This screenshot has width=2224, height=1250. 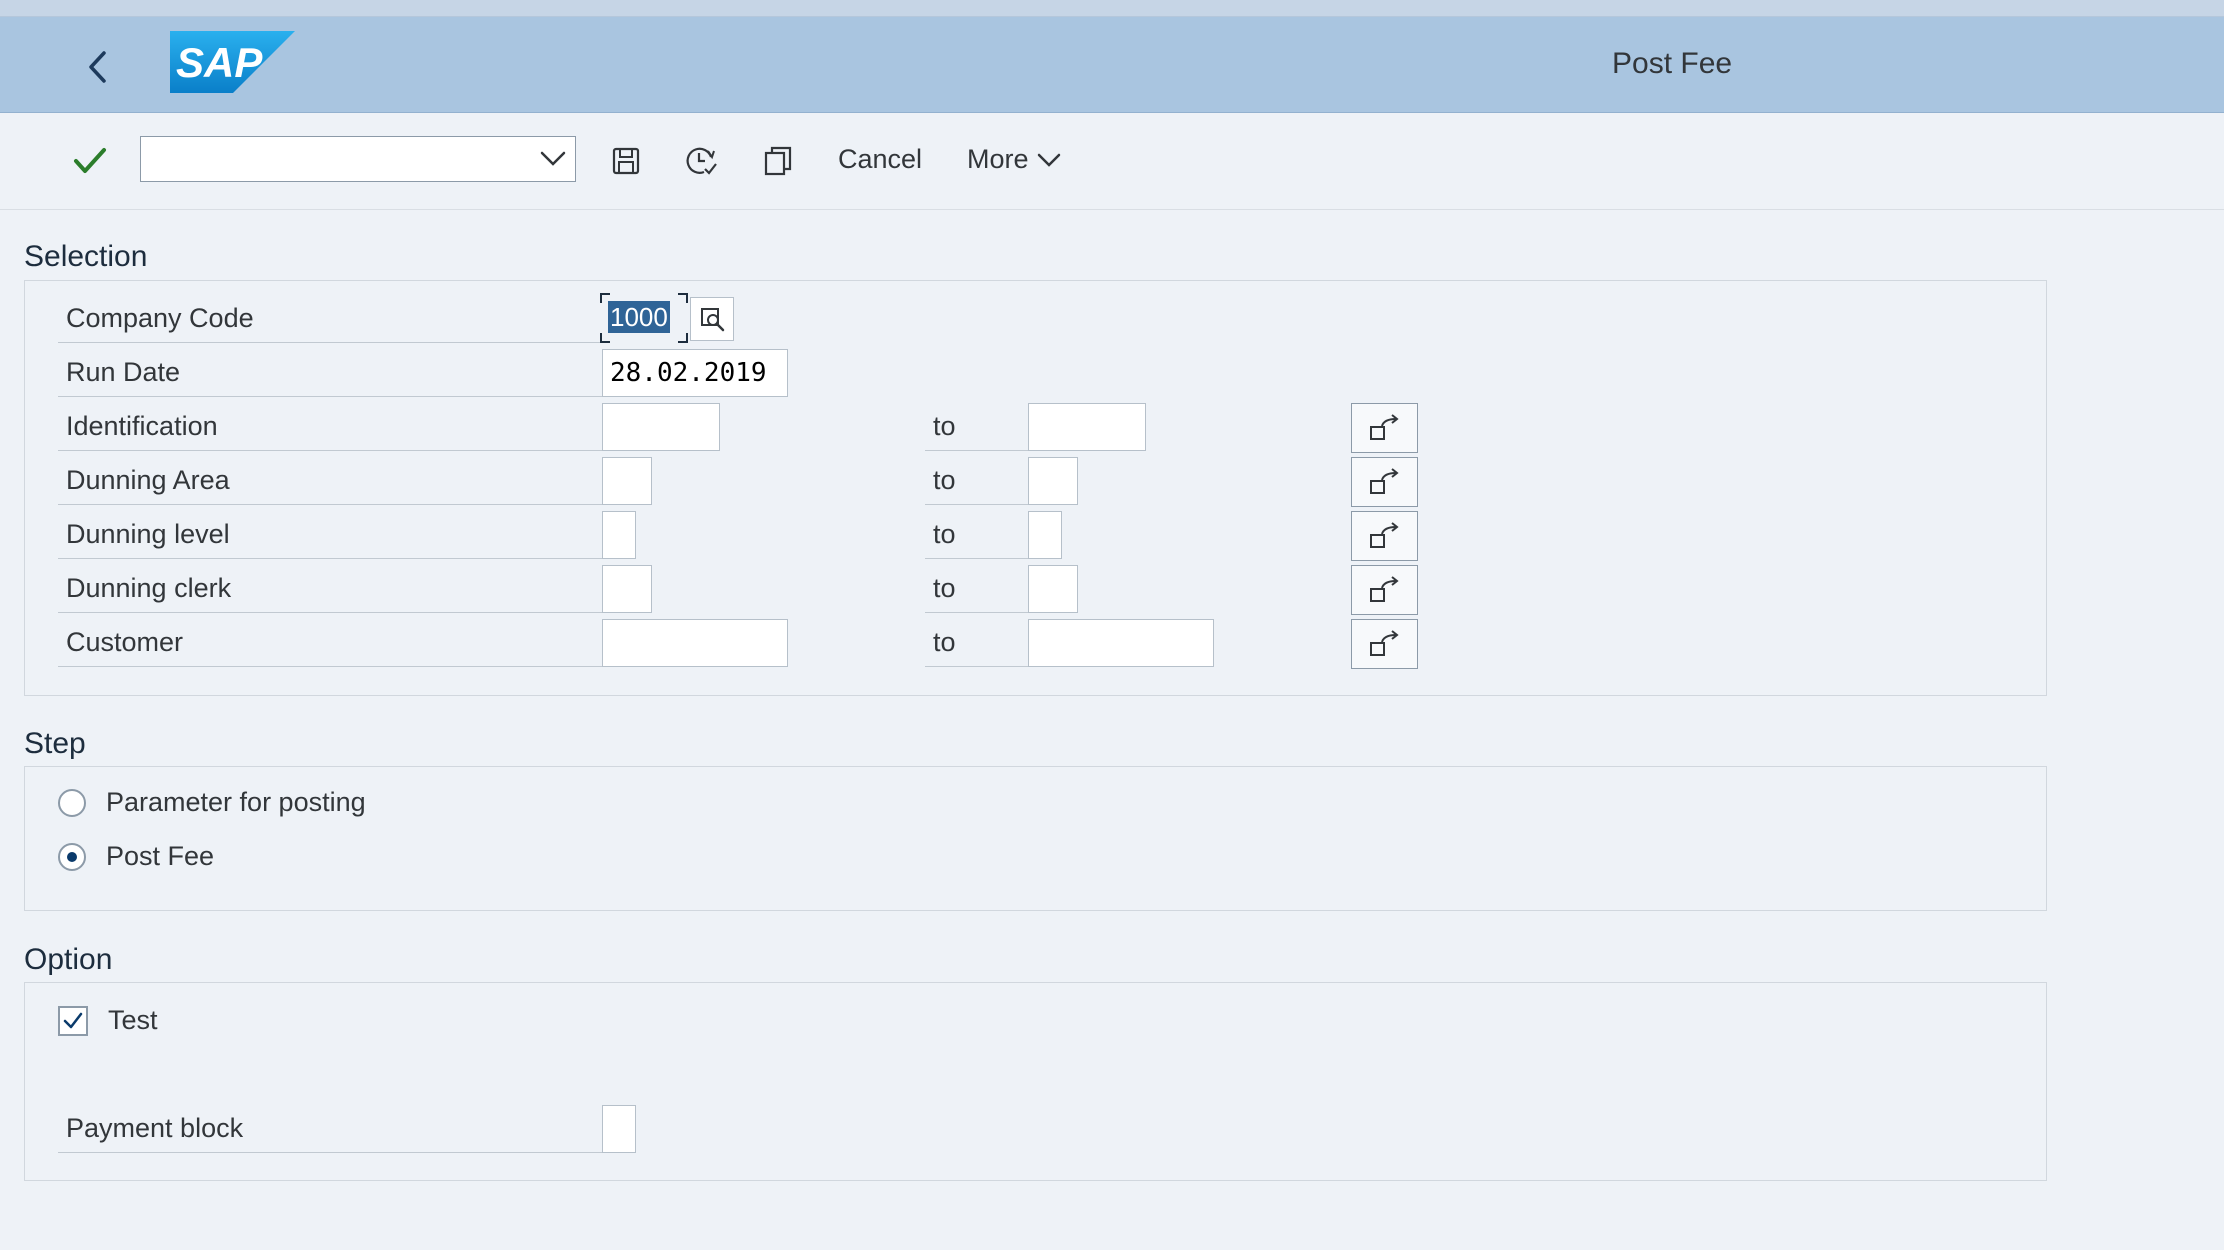 I want to click on clock-check-icon, so click(x=701, y=161).